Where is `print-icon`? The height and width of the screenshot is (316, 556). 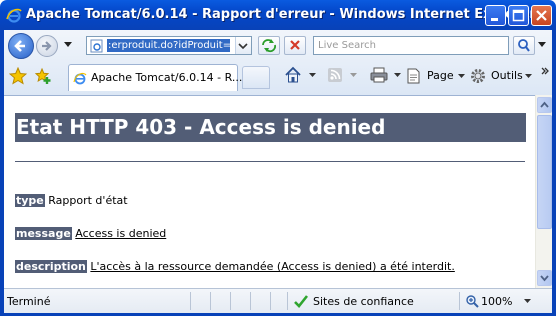 print-icon is located at coordinates (379, 75).